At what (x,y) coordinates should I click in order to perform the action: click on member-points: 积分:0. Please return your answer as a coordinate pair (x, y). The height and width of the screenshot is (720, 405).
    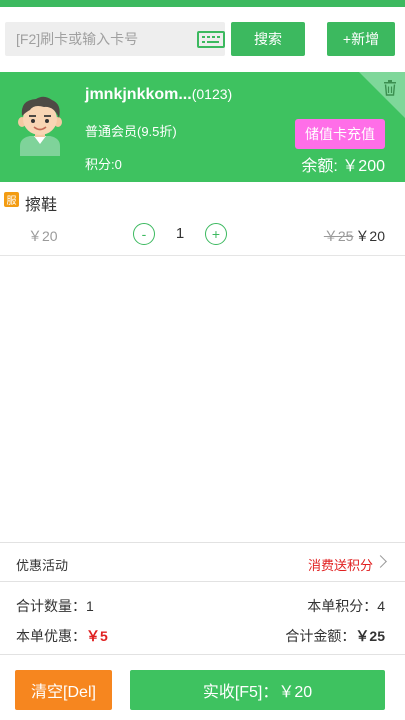
    Looking at the image, I should click on (103, 164).